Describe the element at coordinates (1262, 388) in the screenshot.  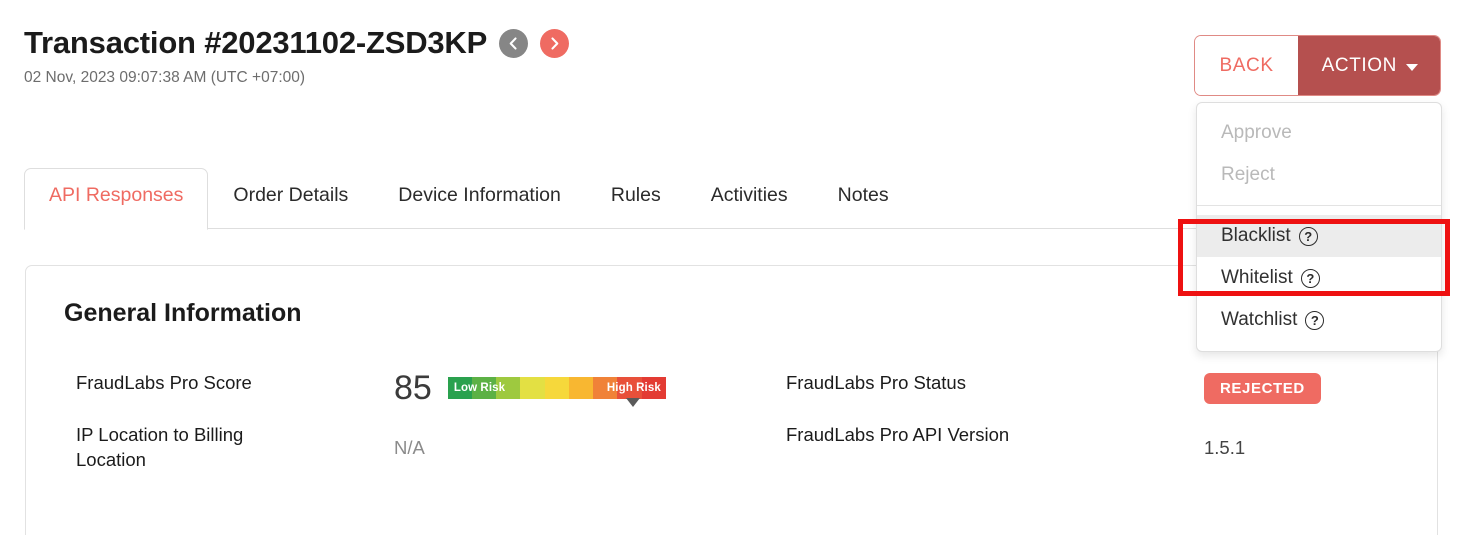
I see `status-badge: REJECTED` at that location.